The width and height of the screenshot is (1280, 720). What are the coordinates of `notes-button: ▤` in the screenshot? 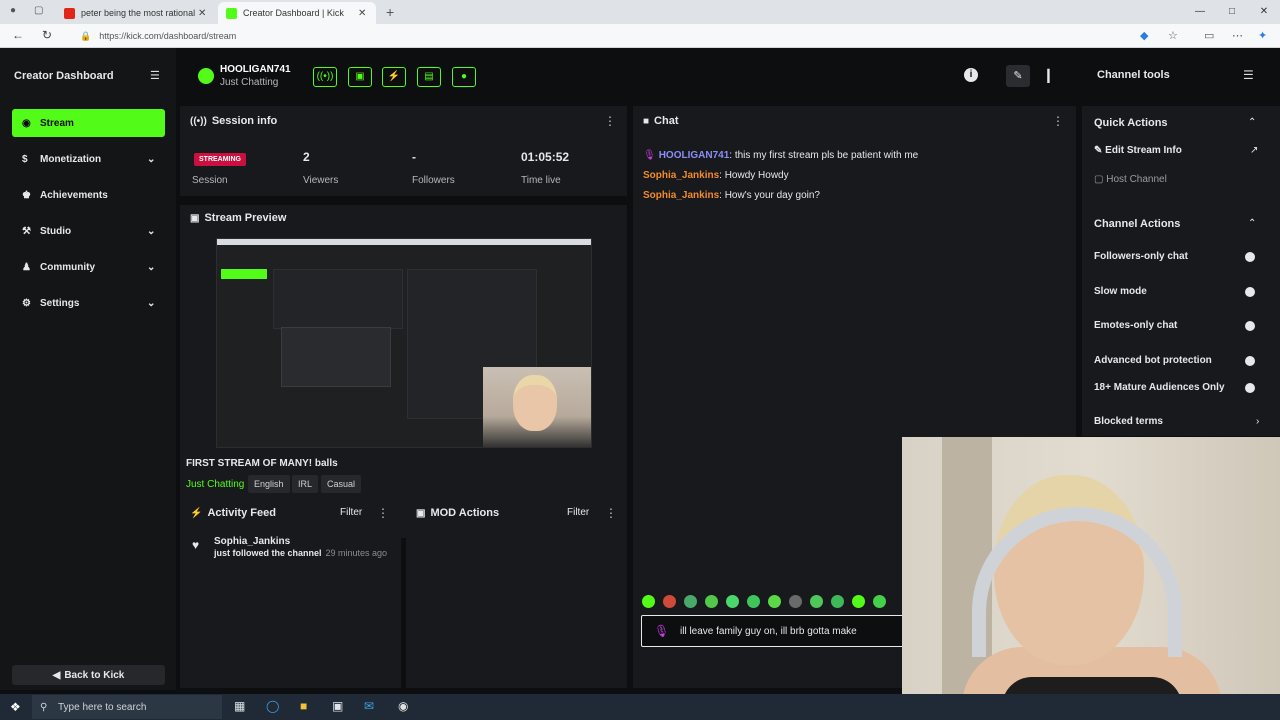 It's located at (429, 77).